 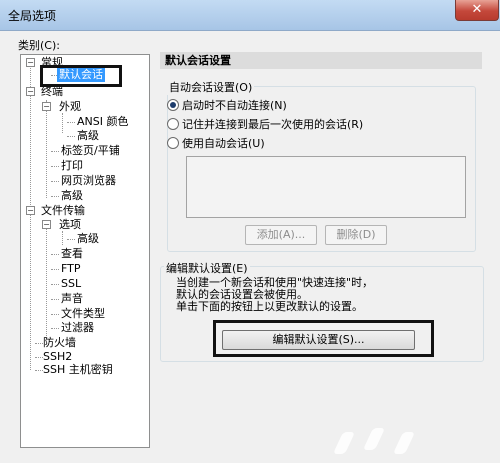 What do you see at coordinates (72, 196) in the screenshot?
I see `tree-item-advanced-2: 高级` at bounding box center [72, 196].